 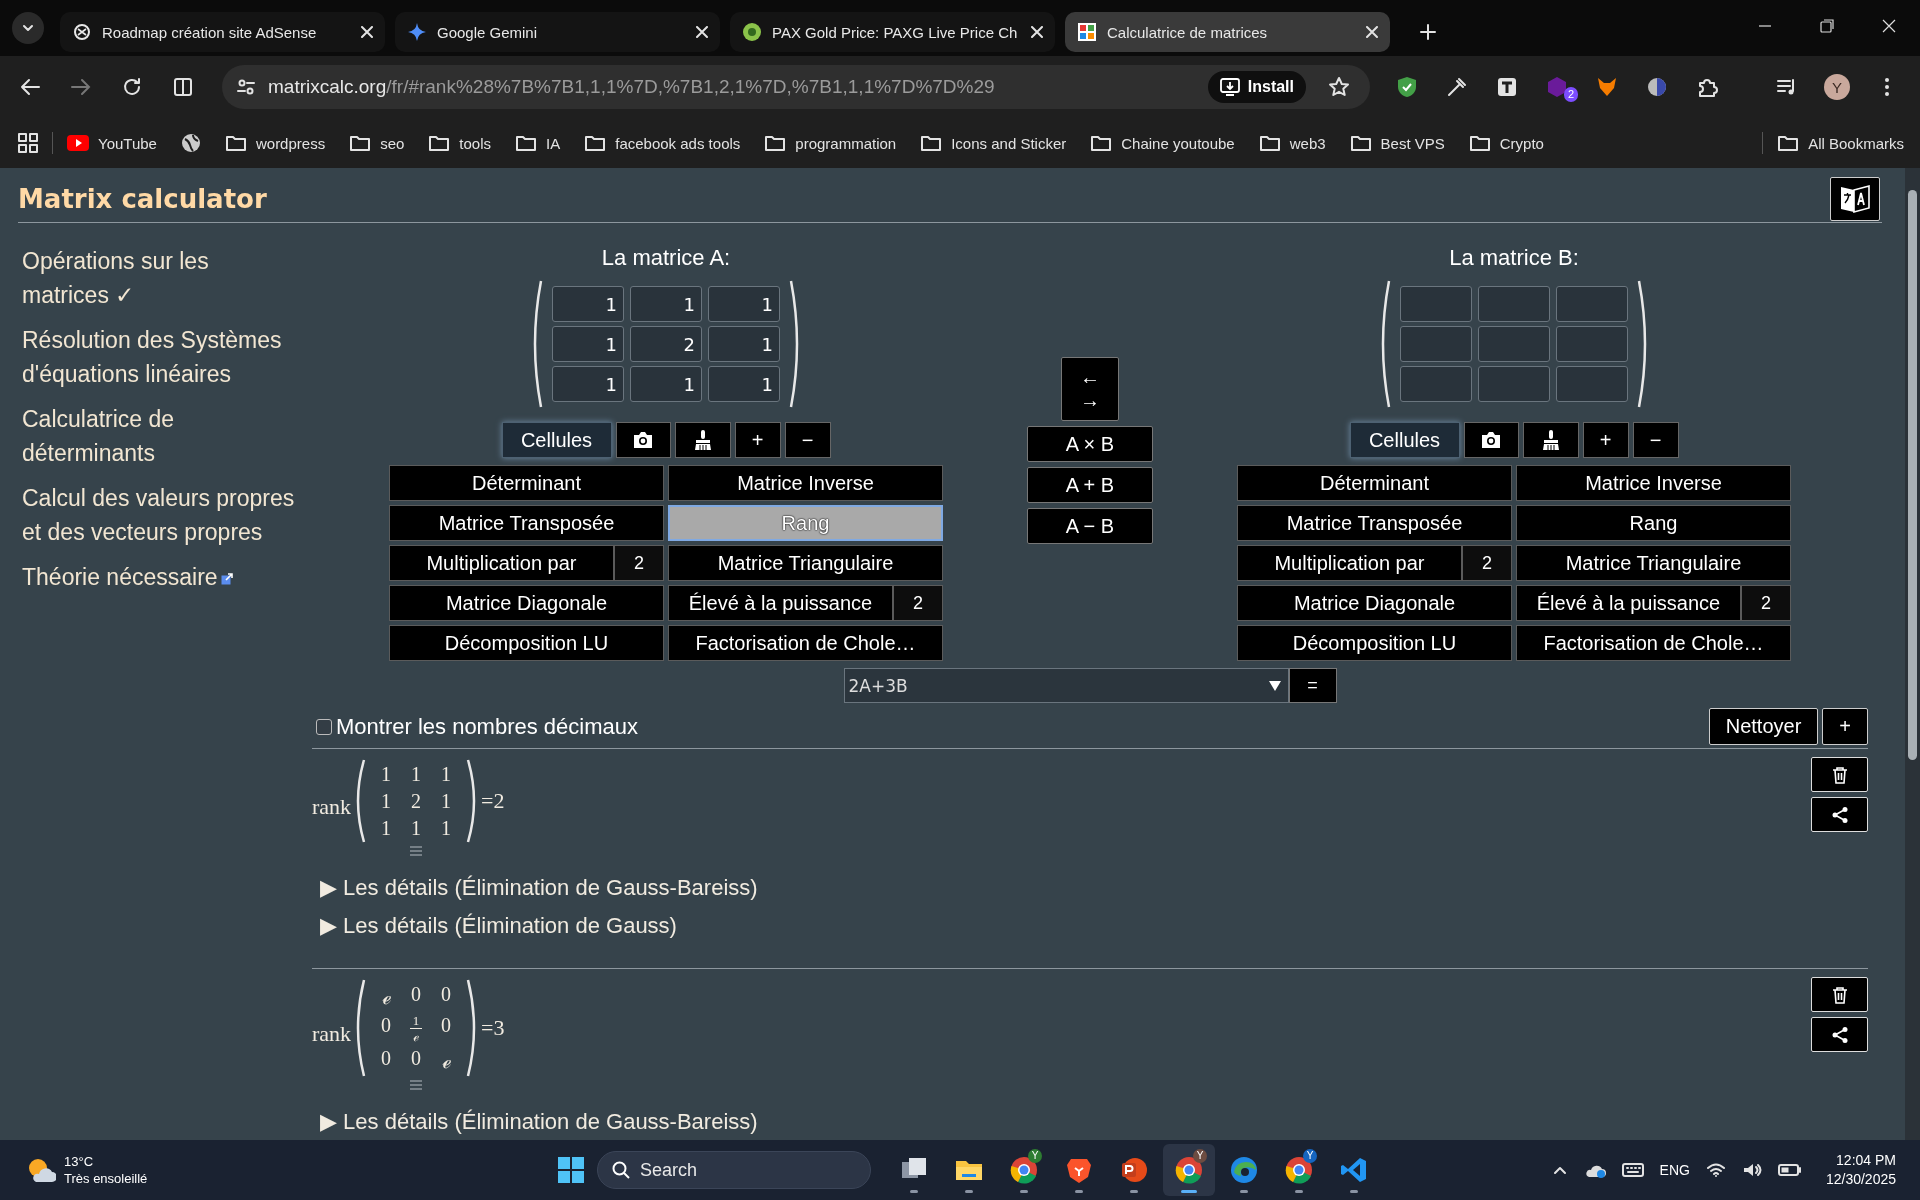 What do you see at coordinates (796, 87) in the screenshot?
I see `address-bar: matrixcalc.org/fr/#rank%28%7B%7B1,1,1%7D,%7B1,2,1%7D,%7B1,1,1%7D%7D%29 Install` at bounding box center [796, 87].